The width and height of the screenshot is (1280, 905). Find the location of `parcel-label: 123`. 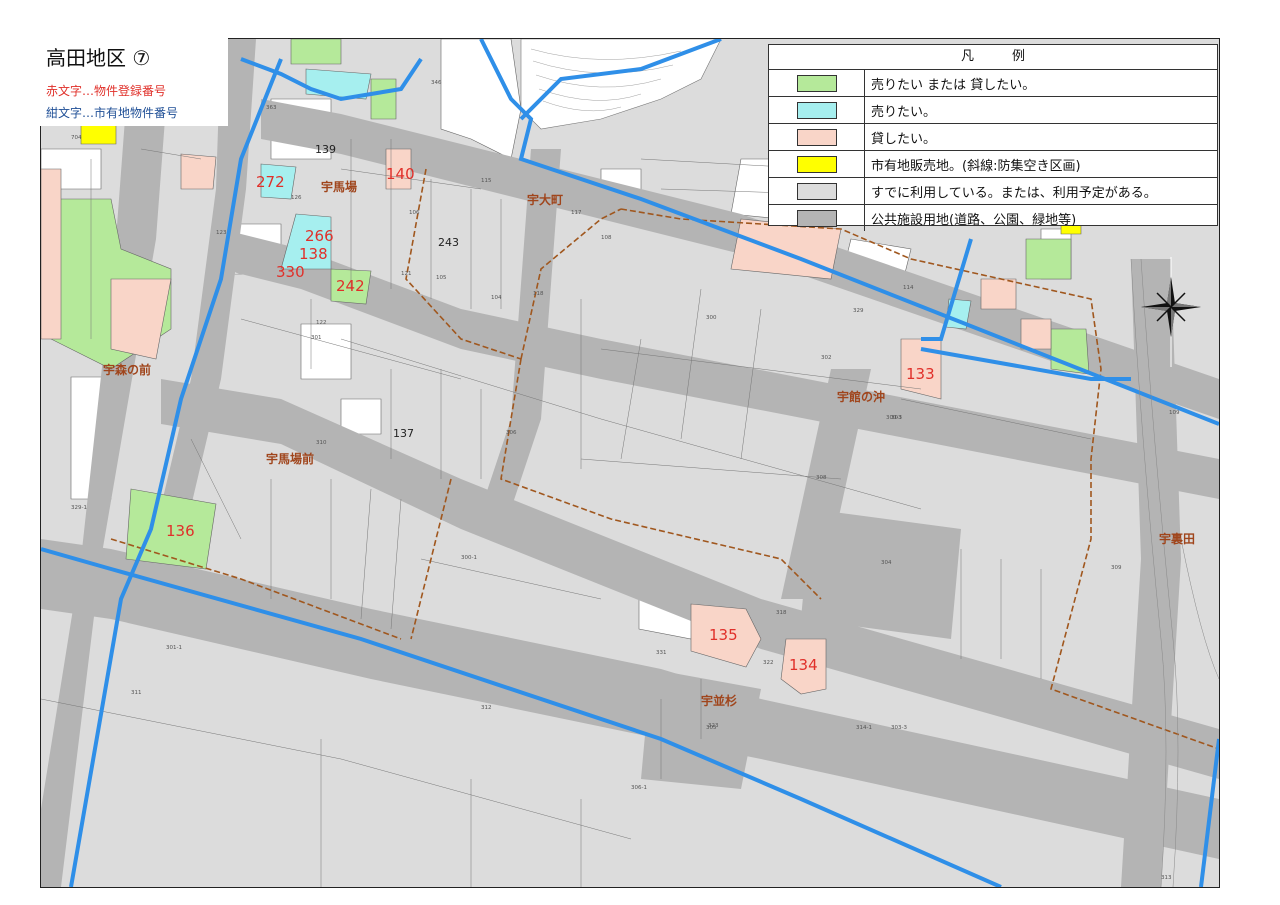

parcel-label: 123 is located at coordinates (221, 233).